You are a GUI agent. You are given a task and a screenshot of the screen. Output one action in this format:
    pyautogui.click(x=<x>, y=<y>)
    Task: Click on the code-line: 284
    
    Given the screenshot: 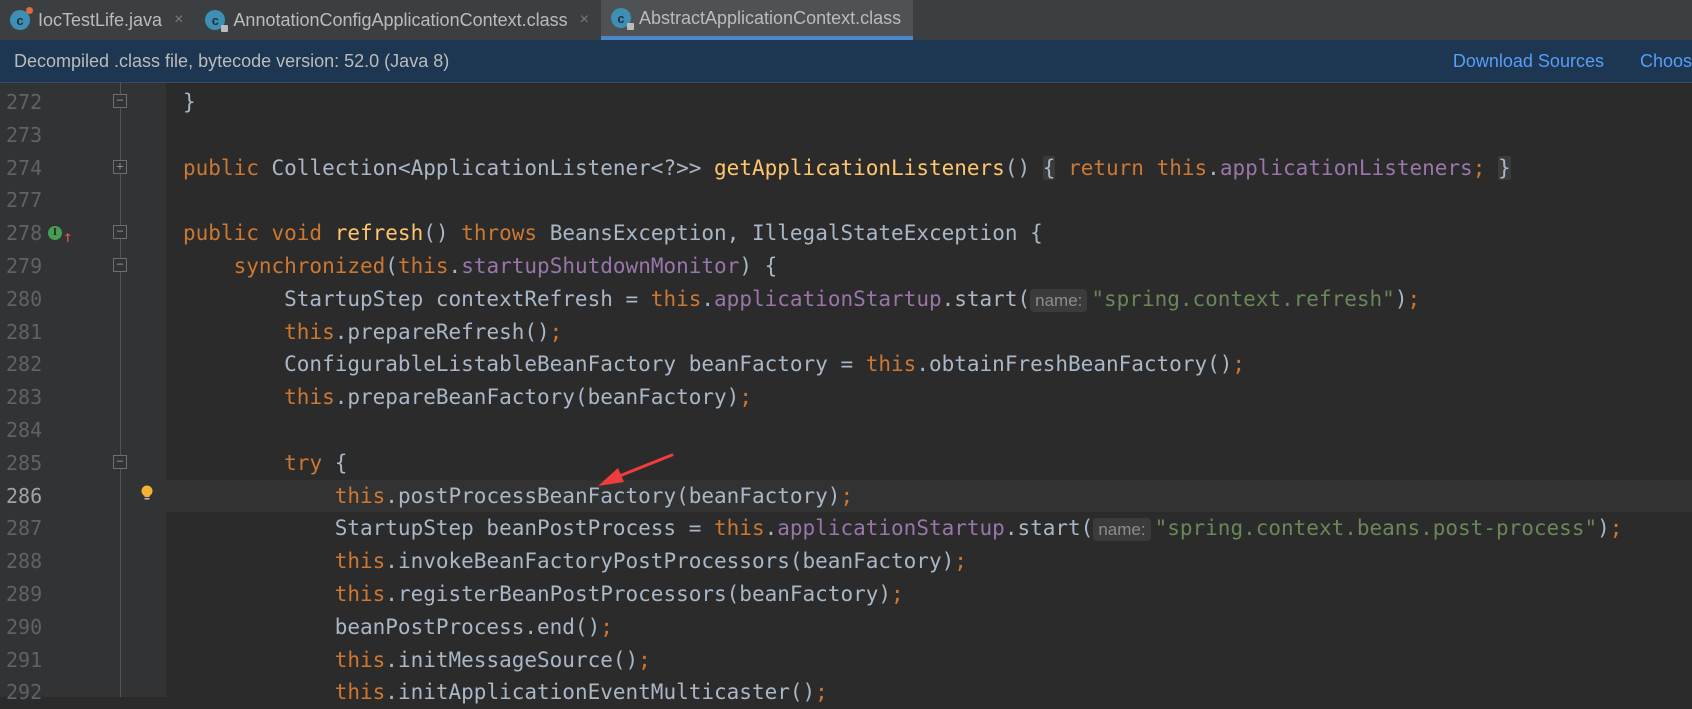 What is the action you would take?
    pyautogui.click(x=846, y=430)
    